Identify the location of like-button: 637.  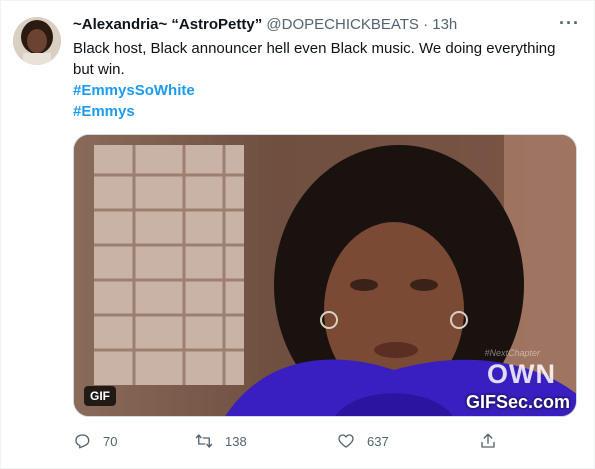
(363, 441).